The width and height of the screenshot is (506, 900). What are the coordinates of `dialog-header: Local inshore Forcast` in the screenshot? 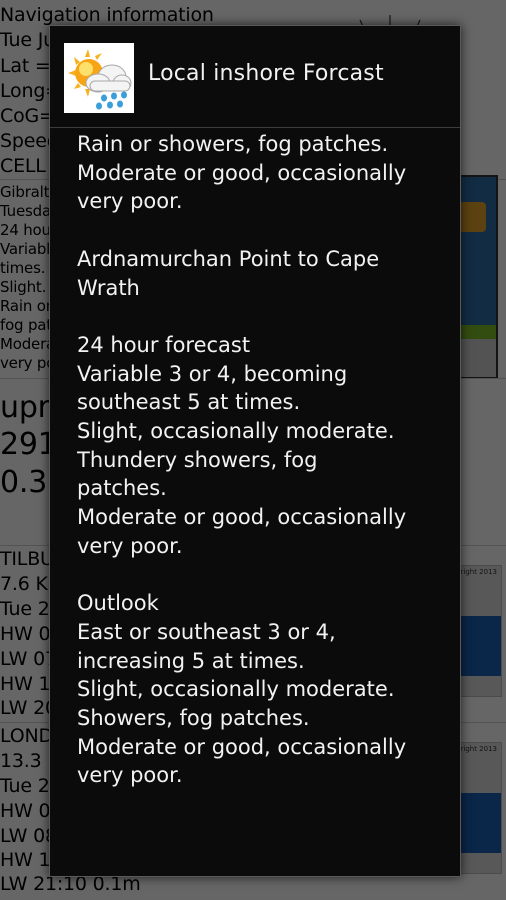 It's located at (255, 77).